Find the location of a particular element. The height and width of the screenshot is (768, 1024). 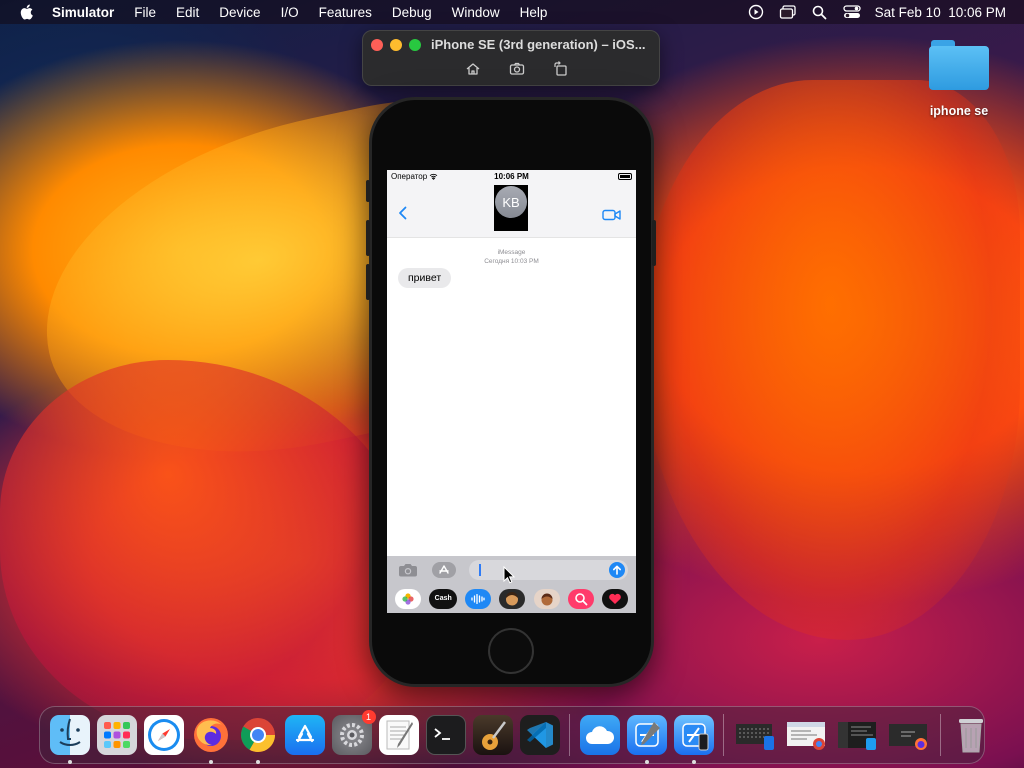

rotate-icon is located at coordinates (561, 69).